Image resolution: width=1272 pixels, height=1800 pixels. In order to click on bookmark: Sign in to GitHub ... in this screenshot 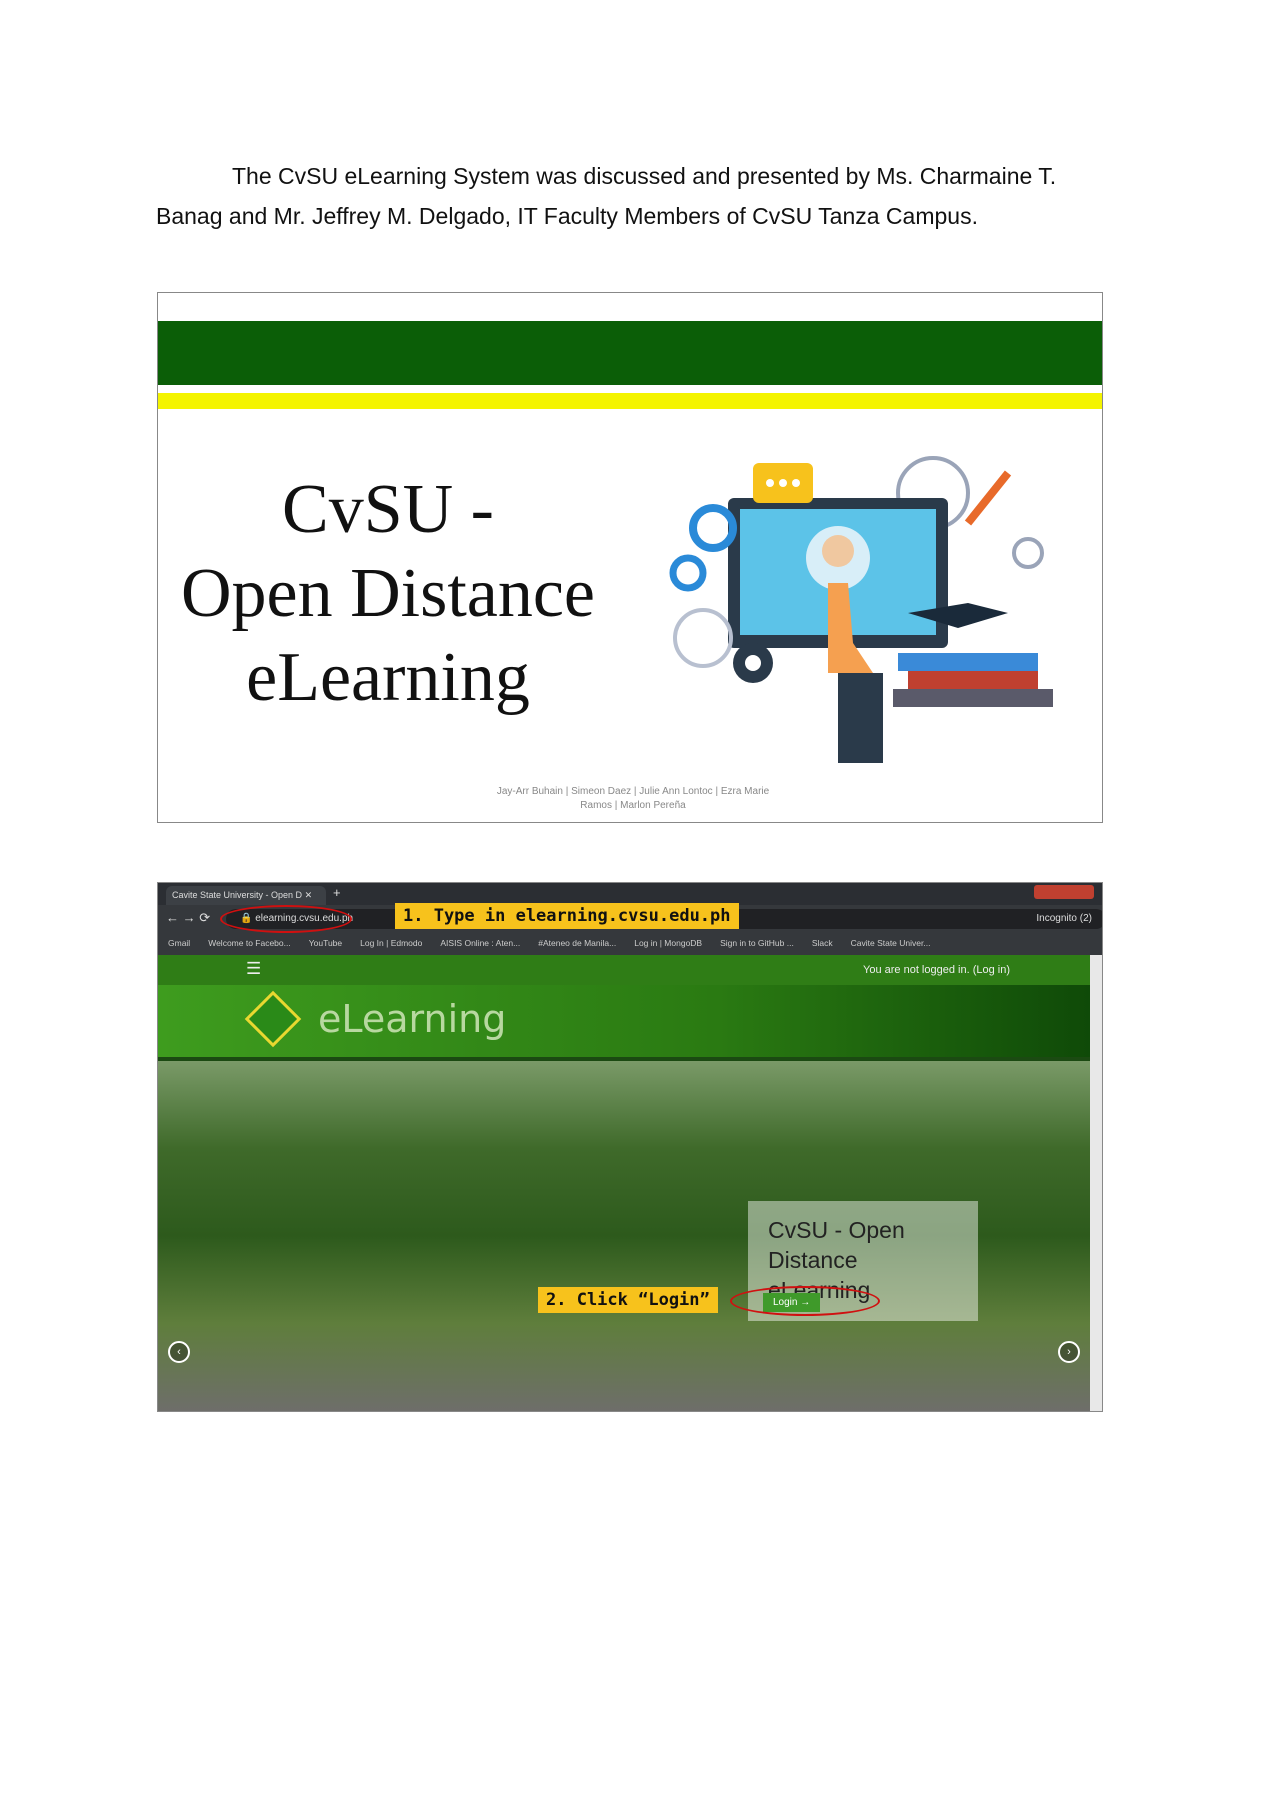, I will do `click(757, 944)`.